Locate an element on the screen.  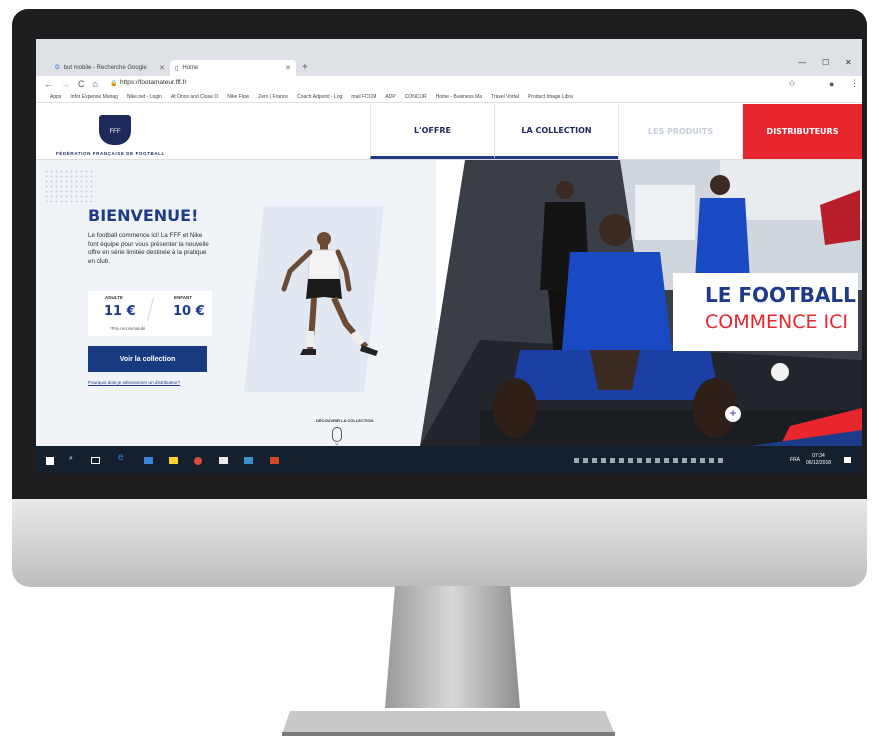
bookmark-item: CONCUR is located at coordinates (416, 97).